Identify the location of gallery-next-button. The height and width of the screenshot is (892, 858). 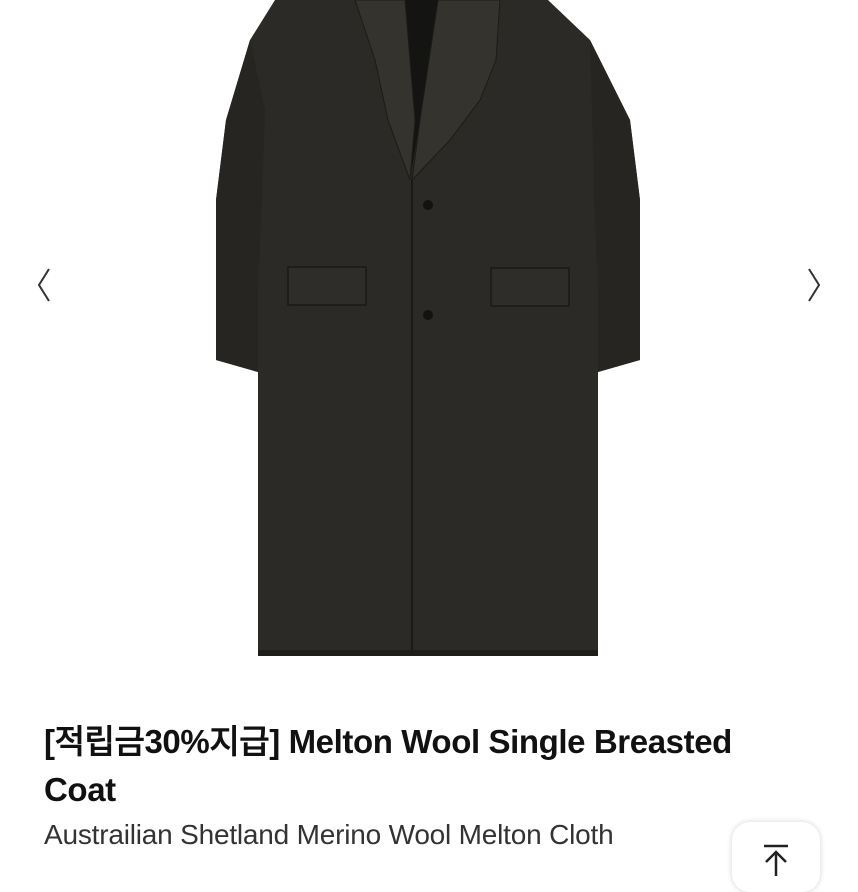
(814, 285).